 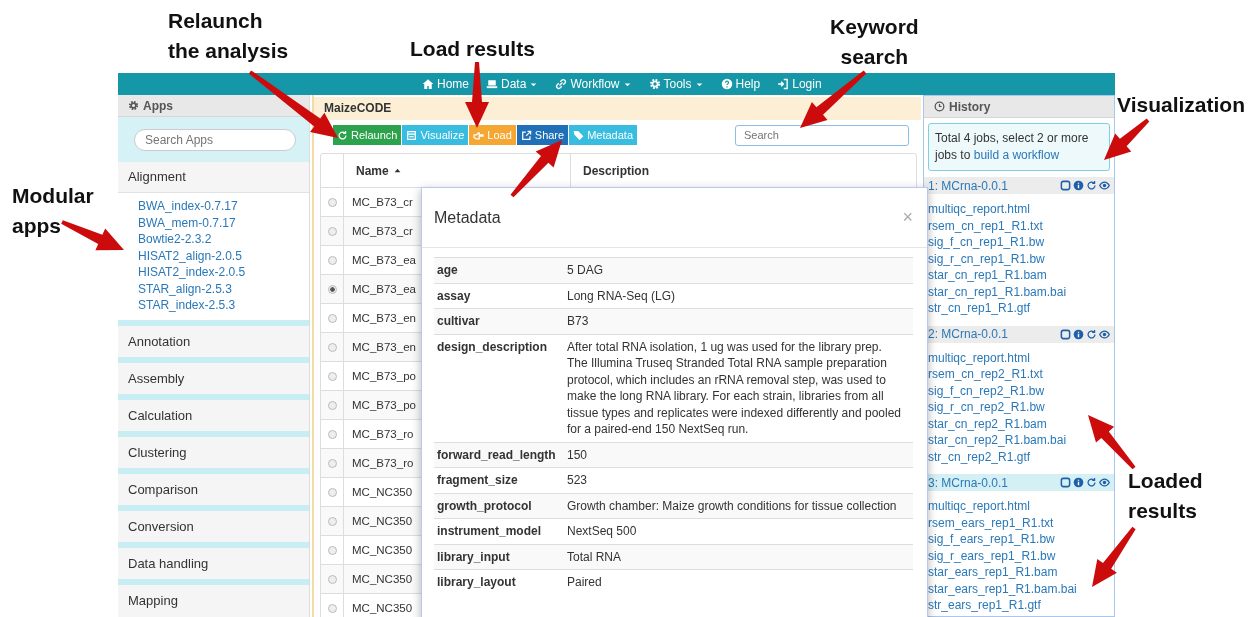 I want to click on metadata-key: design_description, so click(x=498, y=388).